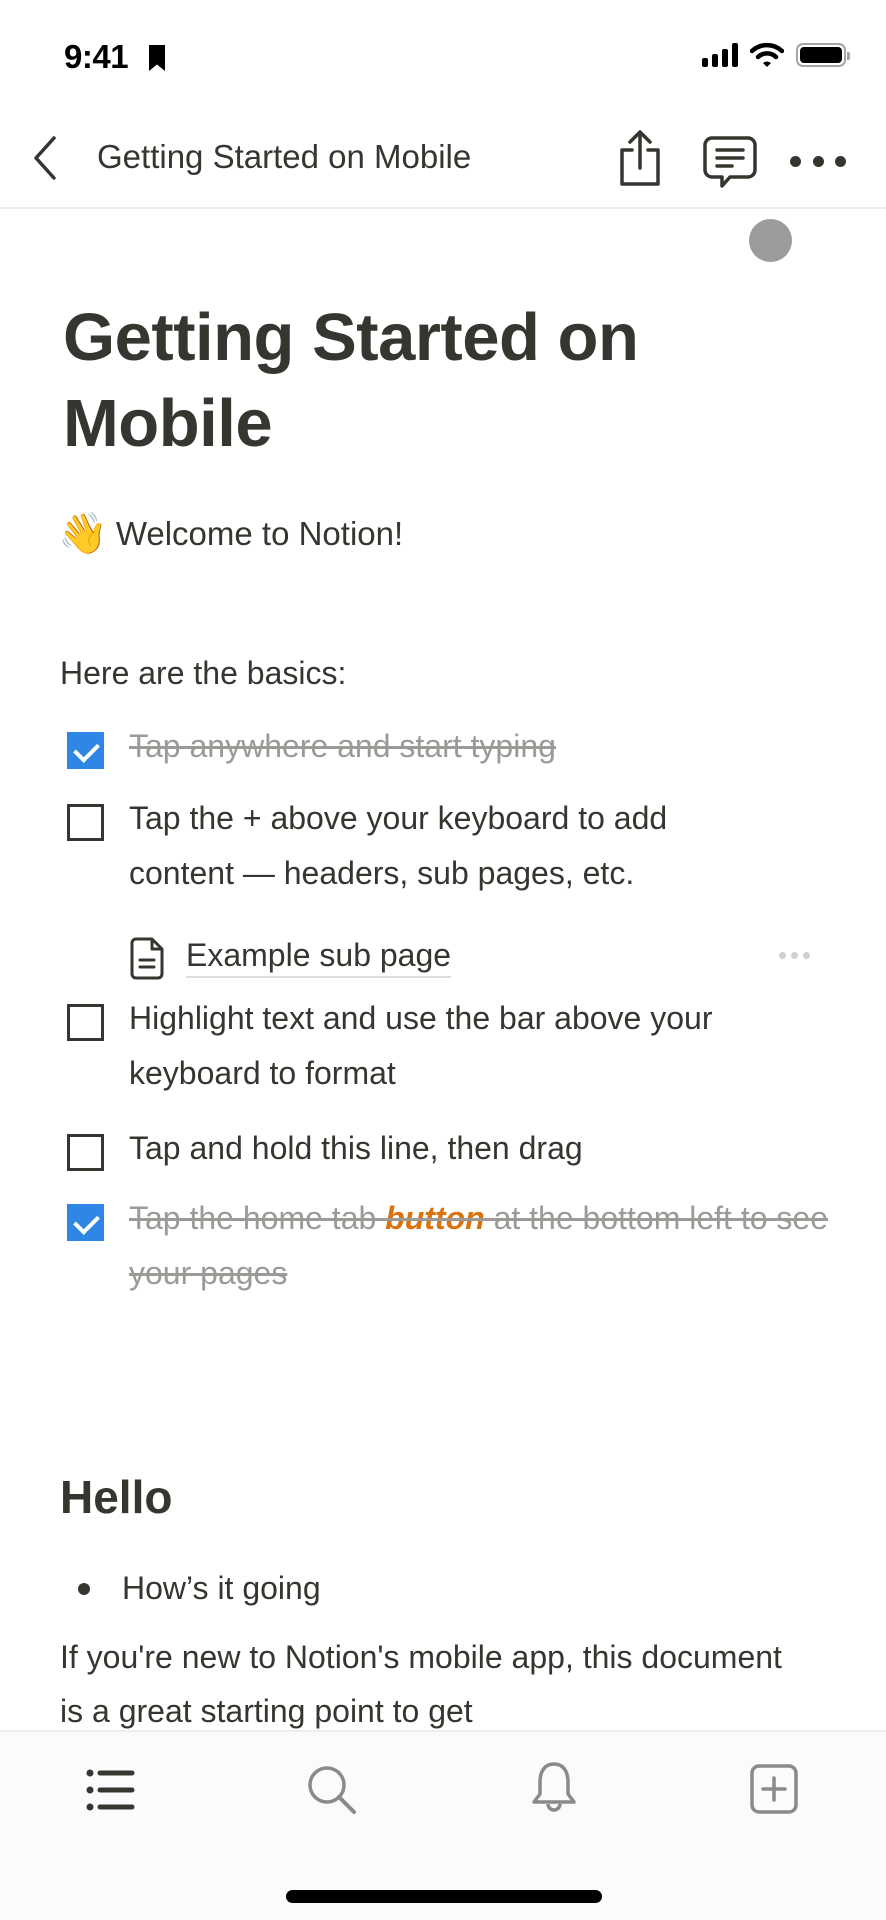 The width and height of the screenshot is (886, 1920). What do you see at coordinates (730, 163) in the screenshot?
I see `comment-icon` at bounding box center [730, 163].